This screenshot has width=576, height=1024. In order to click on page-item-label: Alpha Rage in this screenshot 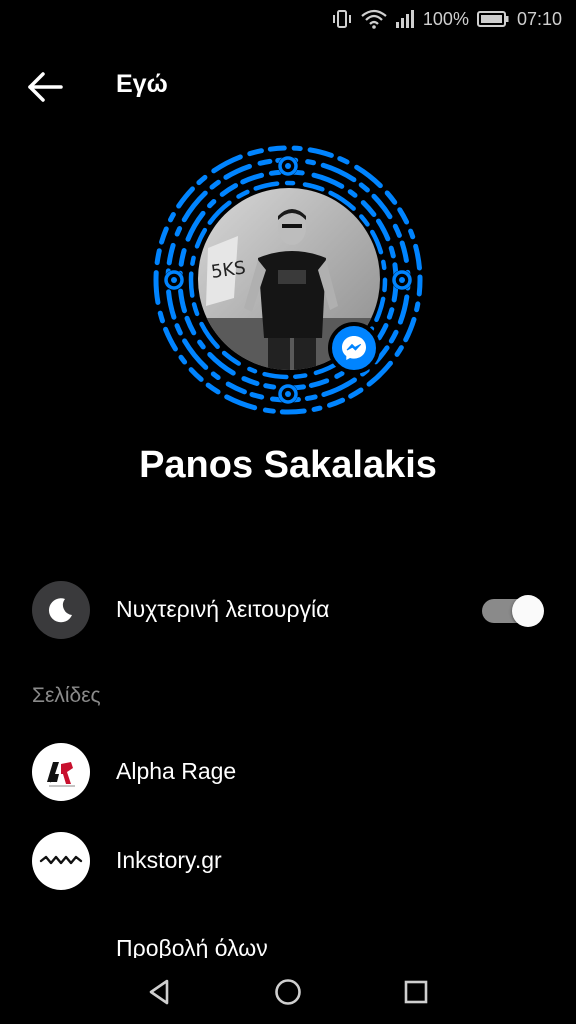, I will do `click(176, 771)`.